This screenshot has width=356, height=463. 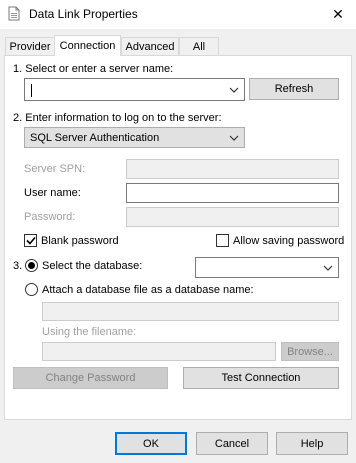 I want to click on close-icon: ✕, so click(x=338, y=14).